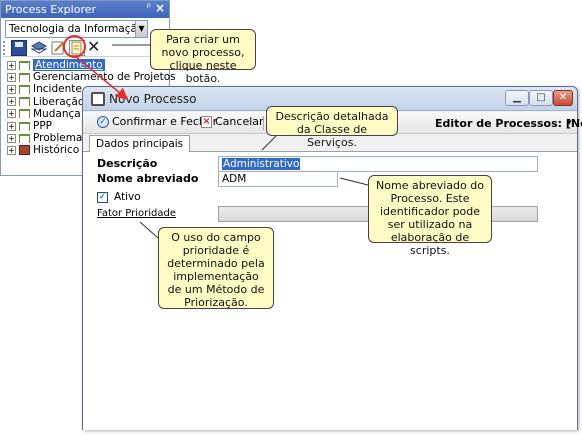 This screenshot has height=436, width=582. I want to click on explorer-toolbar: ✕, so click(86, 48).